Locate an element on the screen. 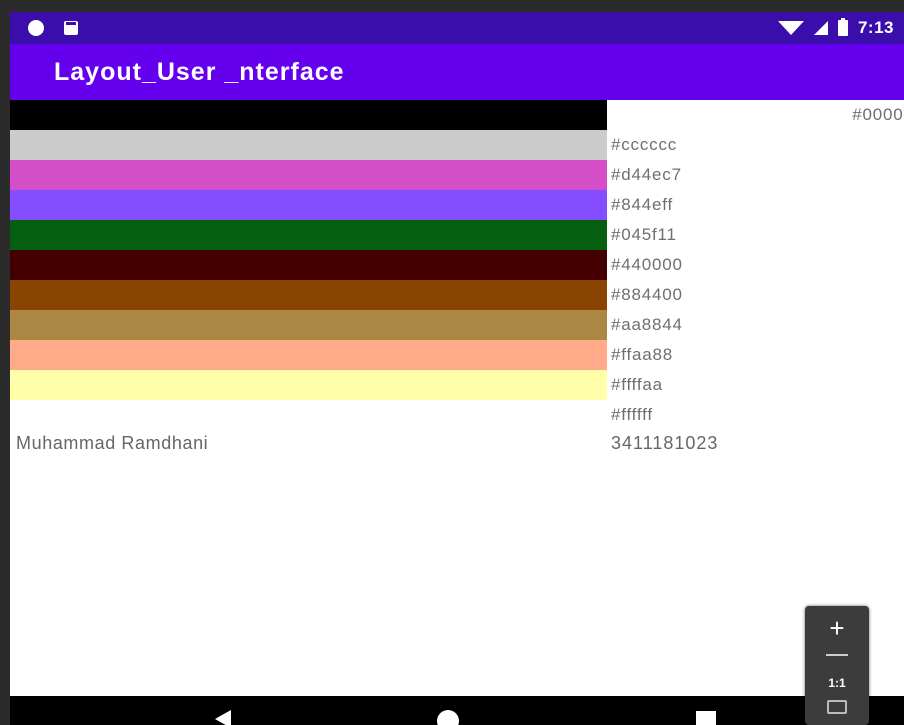 The width and height of the screenshot is (904, 725). color-row: #440000 is located at coordinates (457, 265).